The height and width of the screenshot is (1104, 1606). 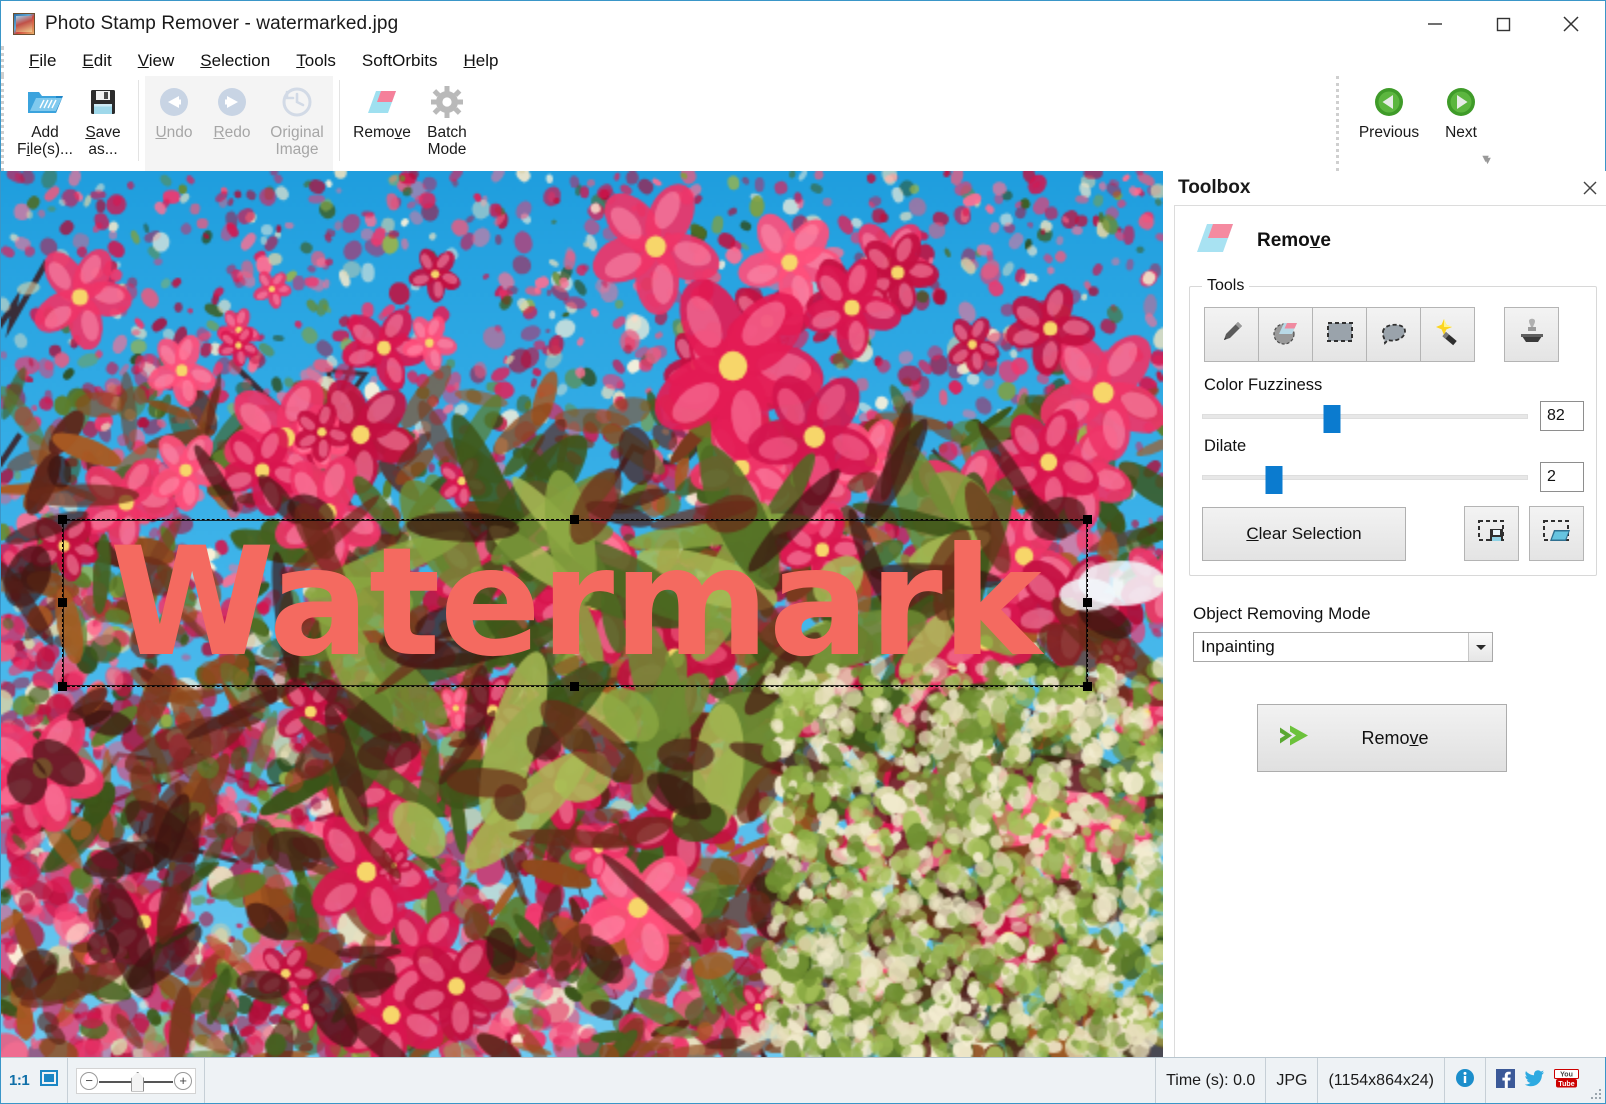 I want to click on fit-to-window-icon, so click(x=49, y=1080).